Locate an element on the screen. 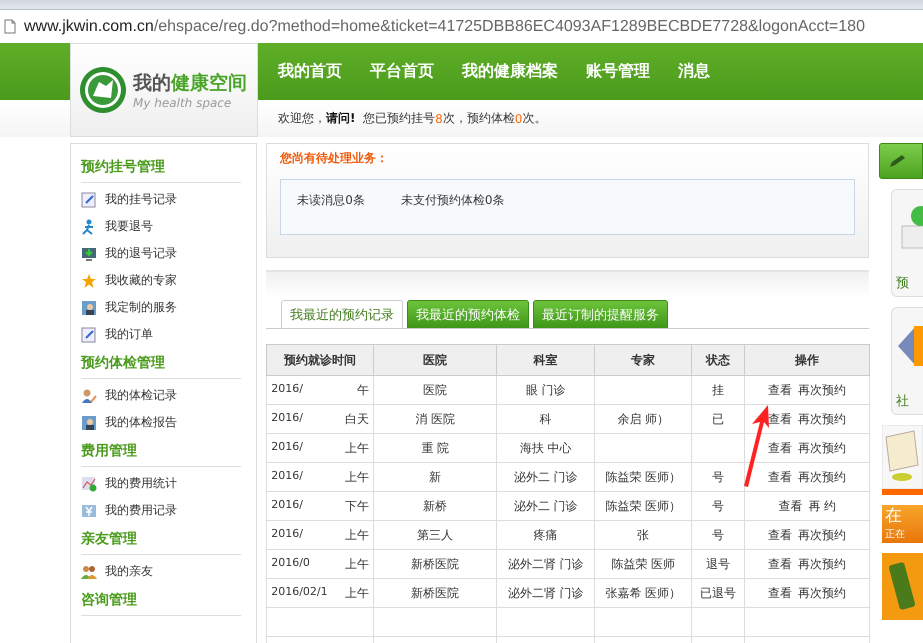 The width and height of the screenshot is (923, 643). table-cell: 新 is located at coordinates (435, 477).